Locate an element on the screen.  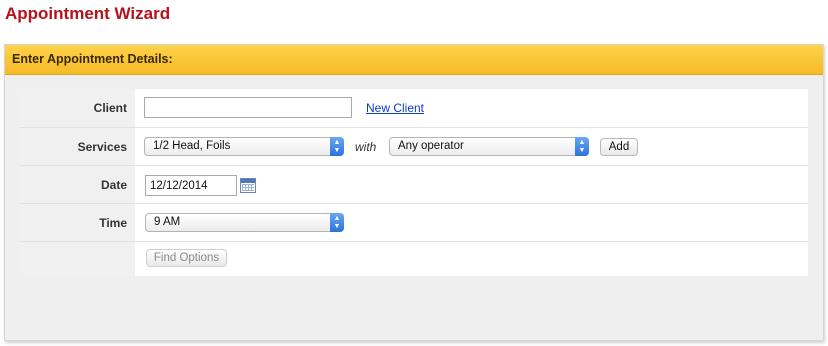
client-input is located at coordinates (248, 107).